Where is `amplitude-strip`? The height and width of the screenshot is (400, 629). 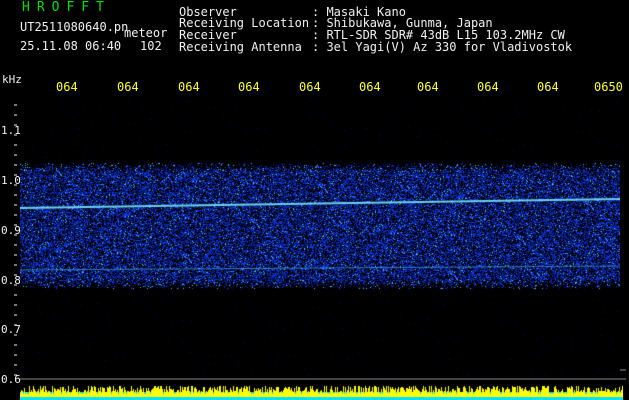 amplitude-strip is located at coordinates (321, 390).